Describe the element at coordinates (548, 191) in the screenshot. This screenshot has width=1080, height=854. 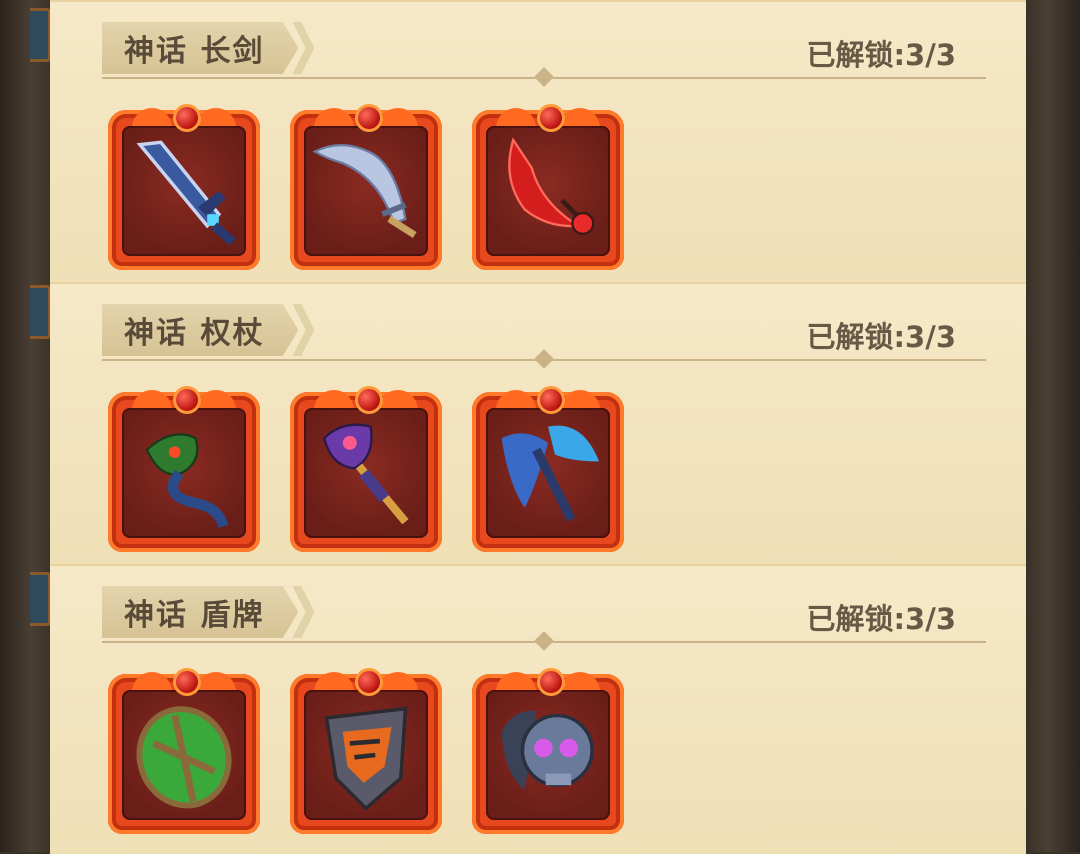
I see `red-blade-icon` at that location.